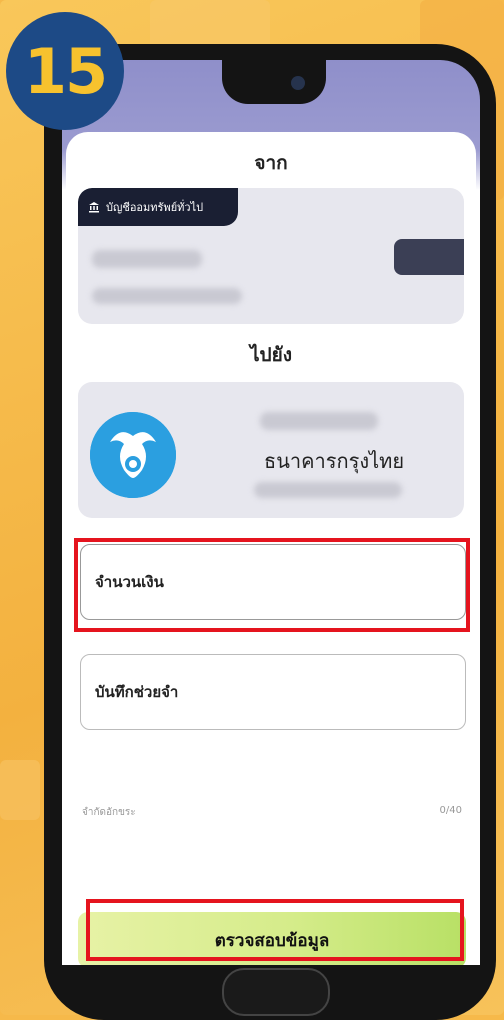  Describe the element at coordinates (276, 992) in the screenshot. I see `phone-home-button` at that location.